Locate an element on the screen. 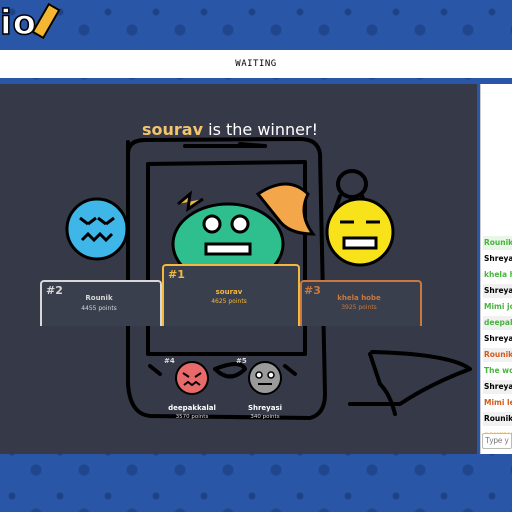 The height and width of the screenshot is (512, 512). player-rank-4-name: deepakkalal is located at coordinates (192, 408).